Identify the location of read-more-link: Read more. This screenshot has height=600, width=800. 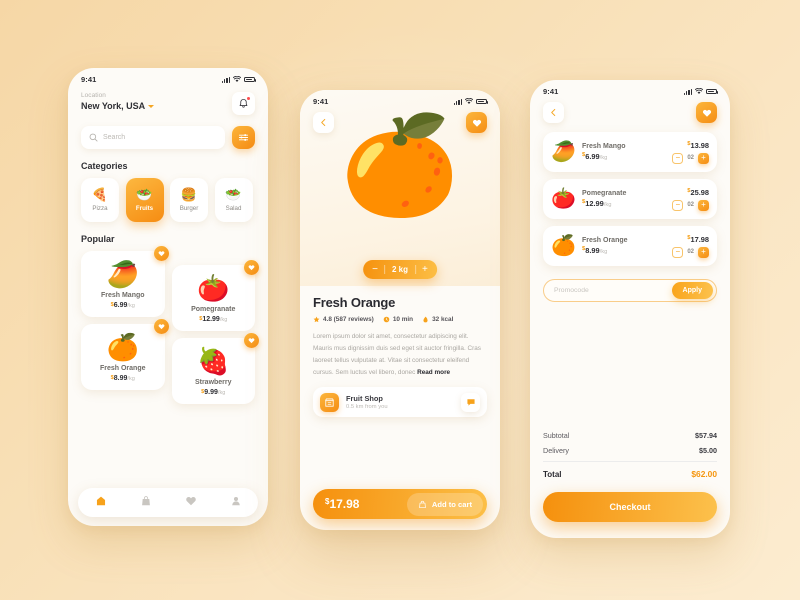
(433, 372).